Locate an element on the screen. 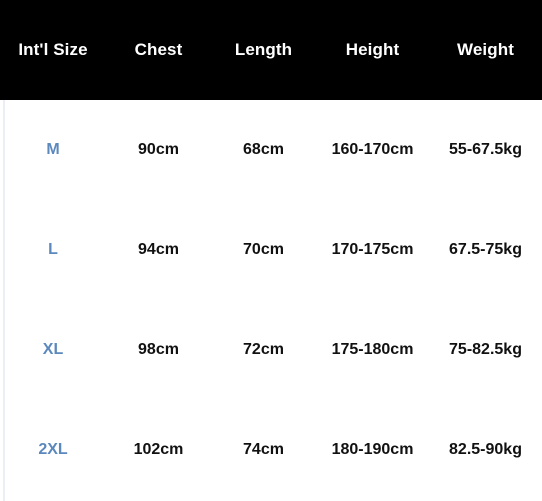  cell-size: 2XL is located at coordinates (53, 450).